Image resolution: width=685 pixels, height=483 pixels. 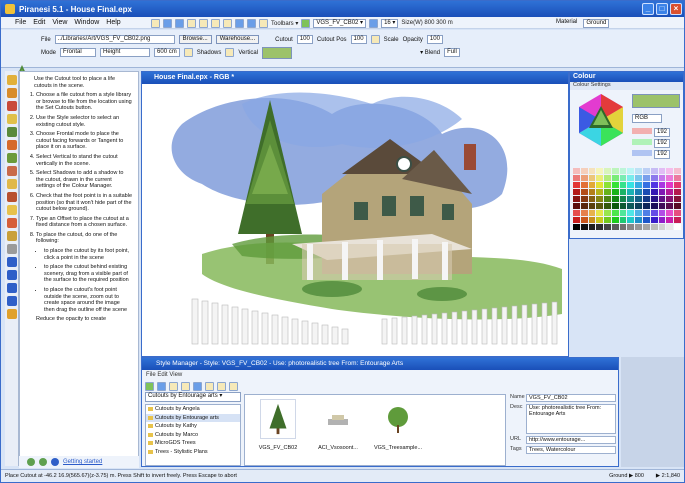 What do you see at coordinates (11, 236) in the screenshot?
I see `hand-tool-icon` at bounding box center [11, 236].